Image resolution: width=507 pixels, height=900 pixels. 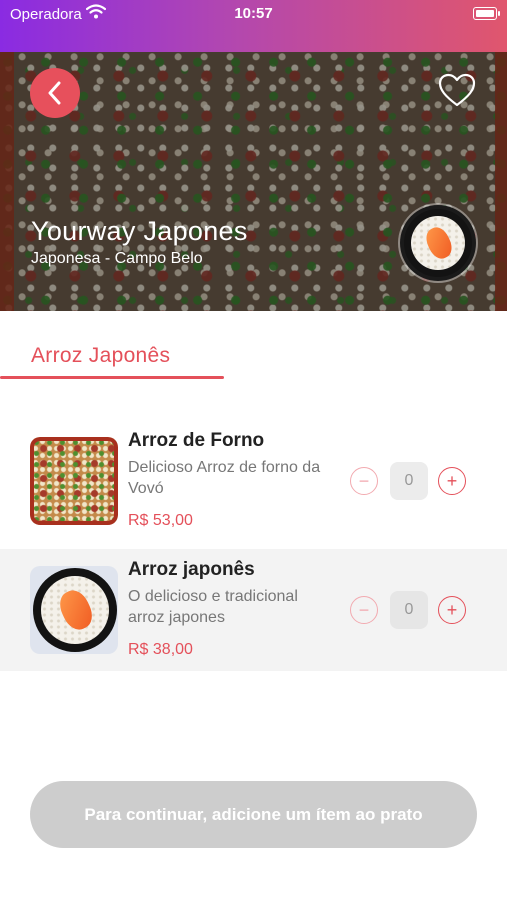 I want to click on restaurant-logo, so click(x=438, y=243).